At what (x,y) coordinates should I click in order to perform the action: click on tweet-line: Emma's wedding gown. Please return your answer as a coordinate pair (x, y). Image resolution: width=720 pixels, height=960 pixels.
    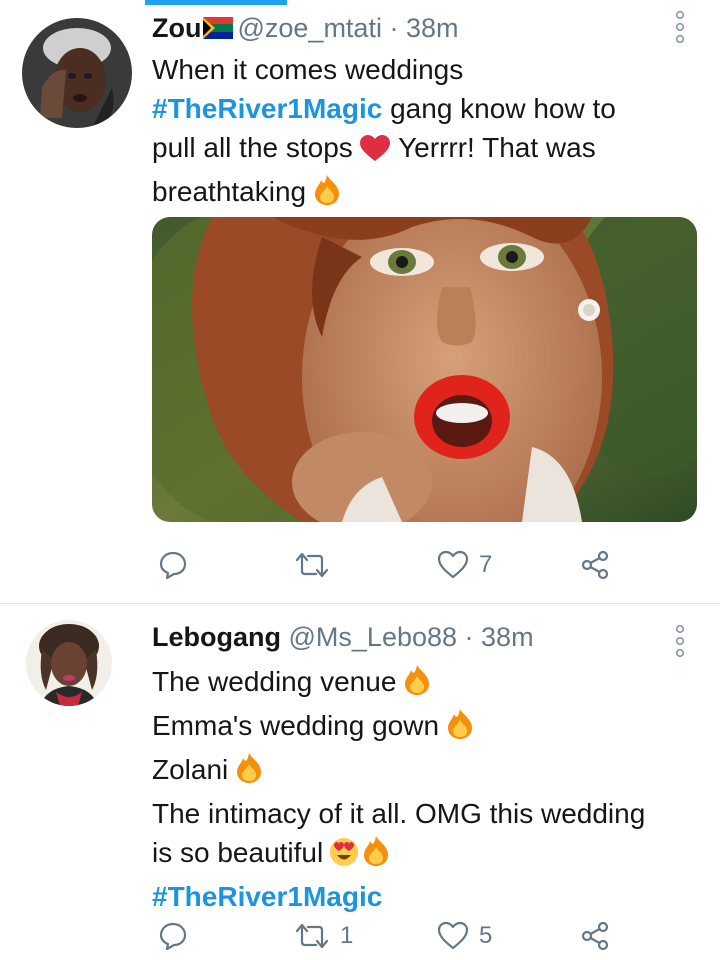
    Looking at the image, I should click on (398, 728).